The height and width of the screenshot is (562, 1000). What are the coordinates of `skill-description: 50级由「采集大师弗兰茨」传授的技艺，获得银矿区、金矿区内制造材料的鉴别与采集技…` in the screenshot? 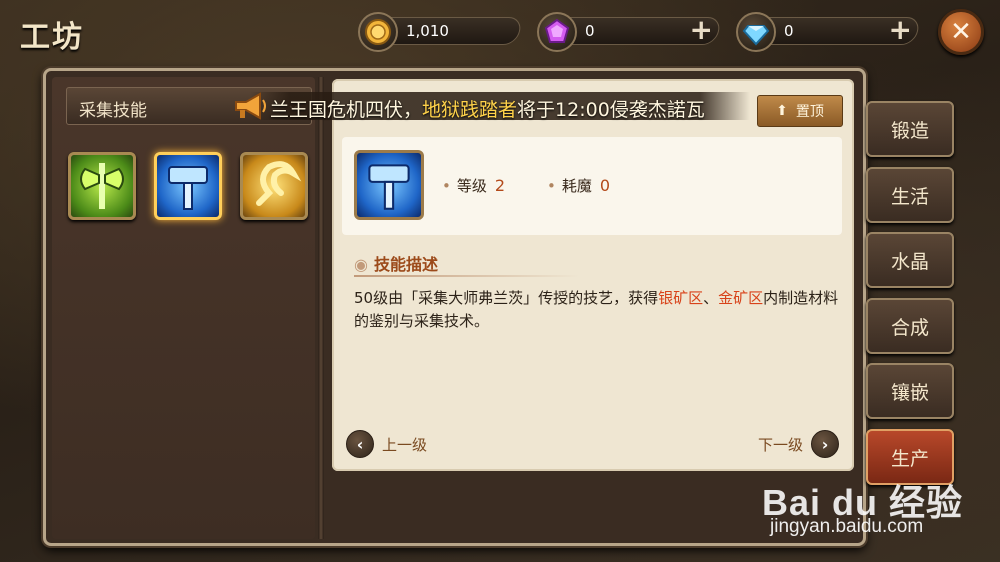 It's located at (596, 309).